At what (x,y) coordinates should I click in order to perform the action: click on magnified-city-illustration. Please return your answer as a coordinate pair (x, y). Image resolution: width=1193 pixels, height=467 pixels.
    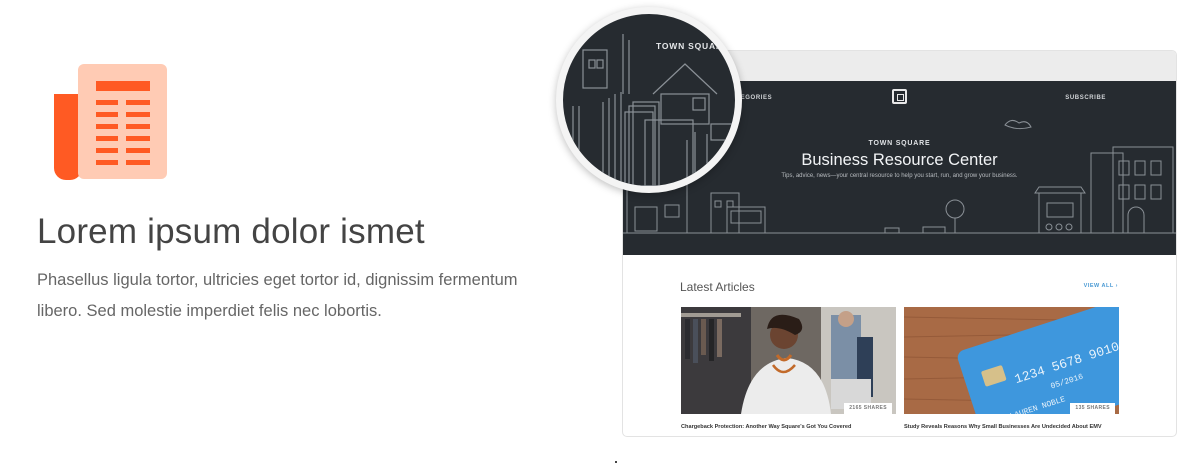
    Looking at the image, I should click on (653, 110).